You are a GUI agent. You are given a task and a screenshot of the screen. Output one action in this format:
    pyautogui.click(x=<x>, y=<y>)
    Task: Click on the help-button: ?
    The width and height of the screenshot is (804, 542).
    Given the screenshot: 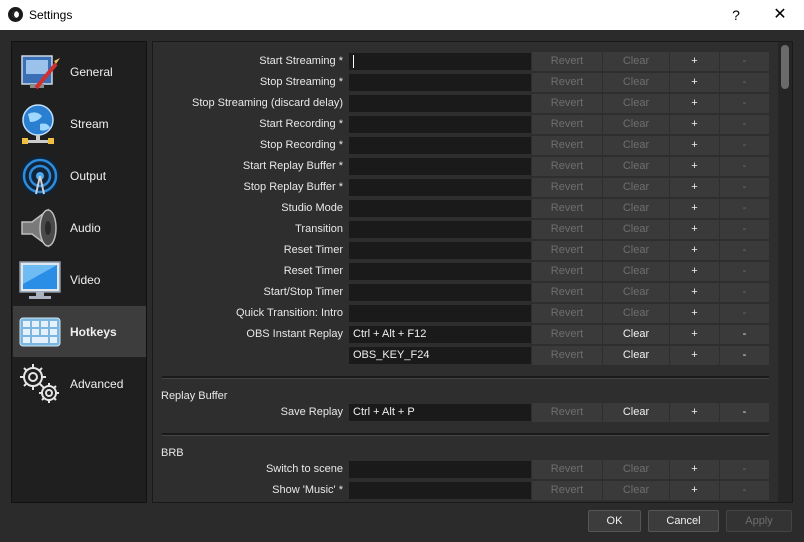 What is the action you would take?
    pyautogui.click(x=736, y=15)
    